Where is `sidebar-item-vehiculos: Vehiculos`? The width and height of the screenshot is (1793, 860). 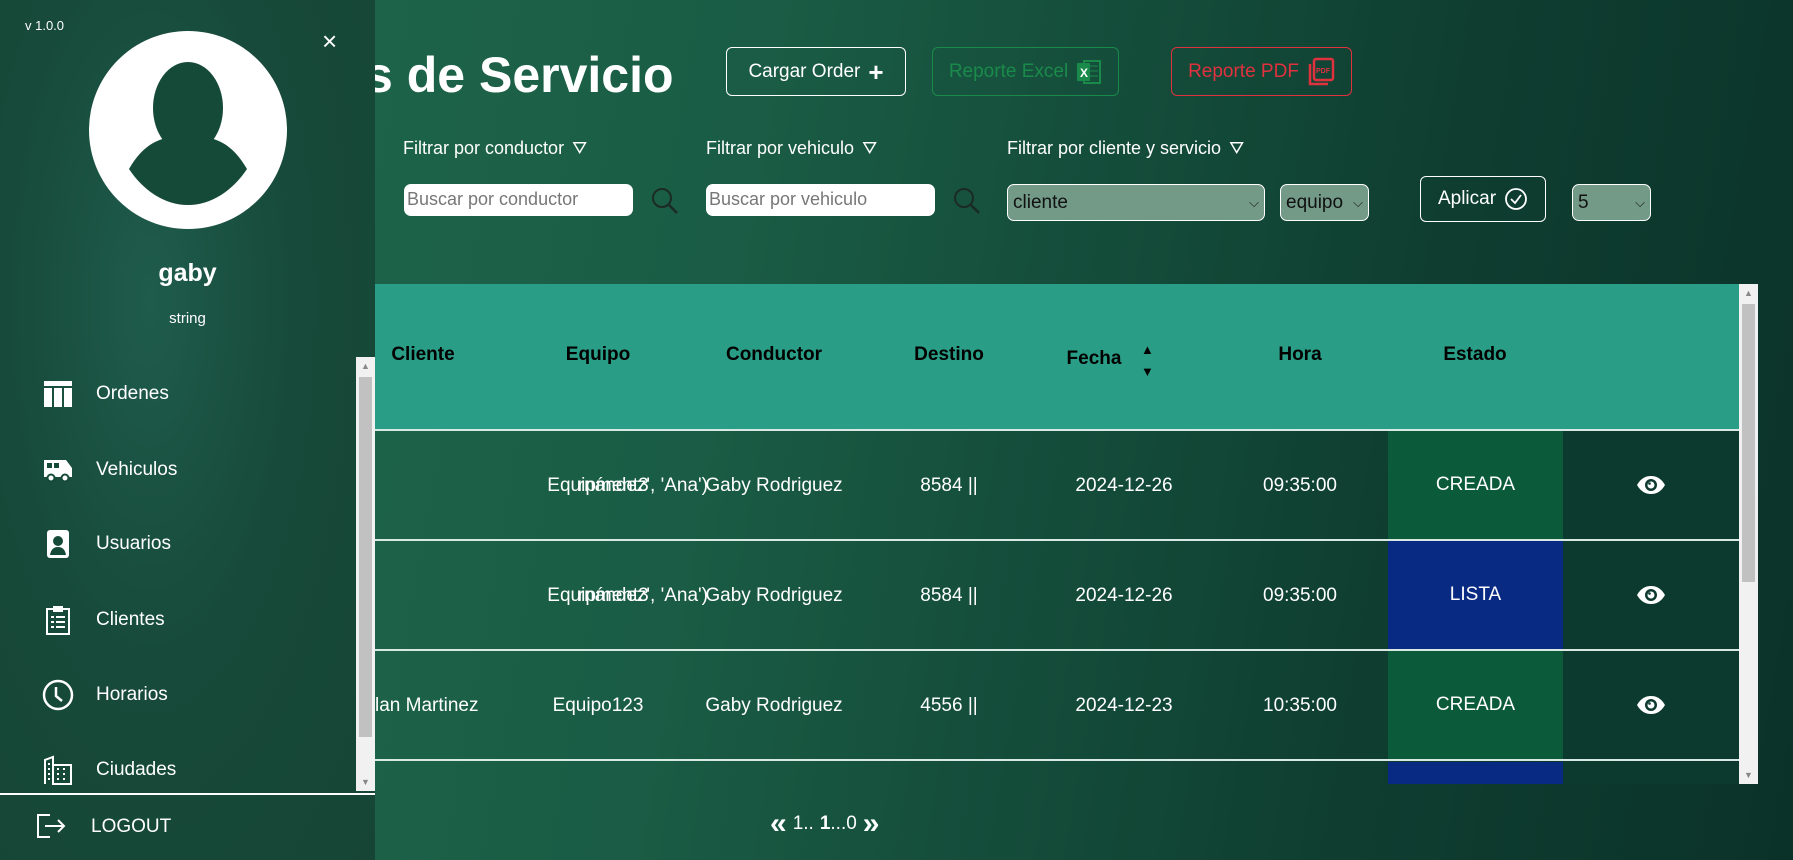
sidebar-item-vehiculos: Vehiculos is located at coordinates (177, 470).